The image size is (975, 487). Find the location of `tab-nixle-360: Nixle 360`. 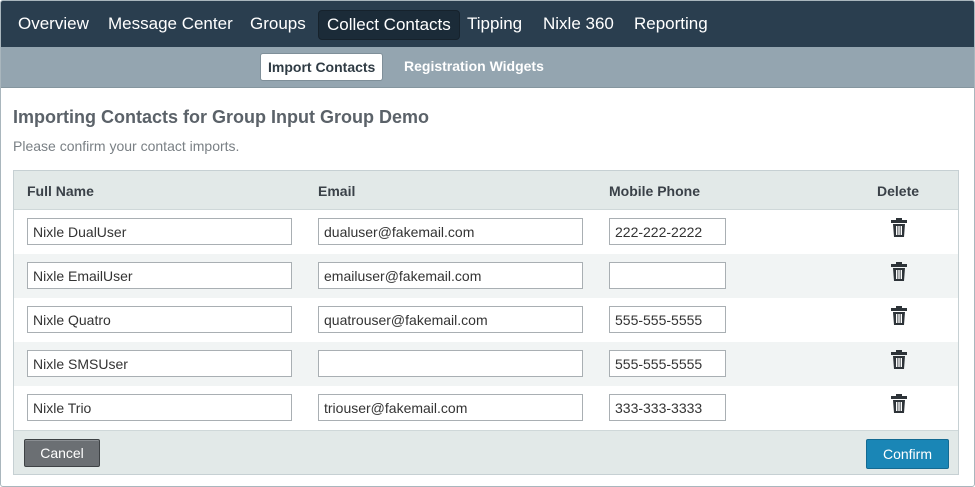

tab-nixle-360: Nixle 360 is located at coordinates (578, 25).